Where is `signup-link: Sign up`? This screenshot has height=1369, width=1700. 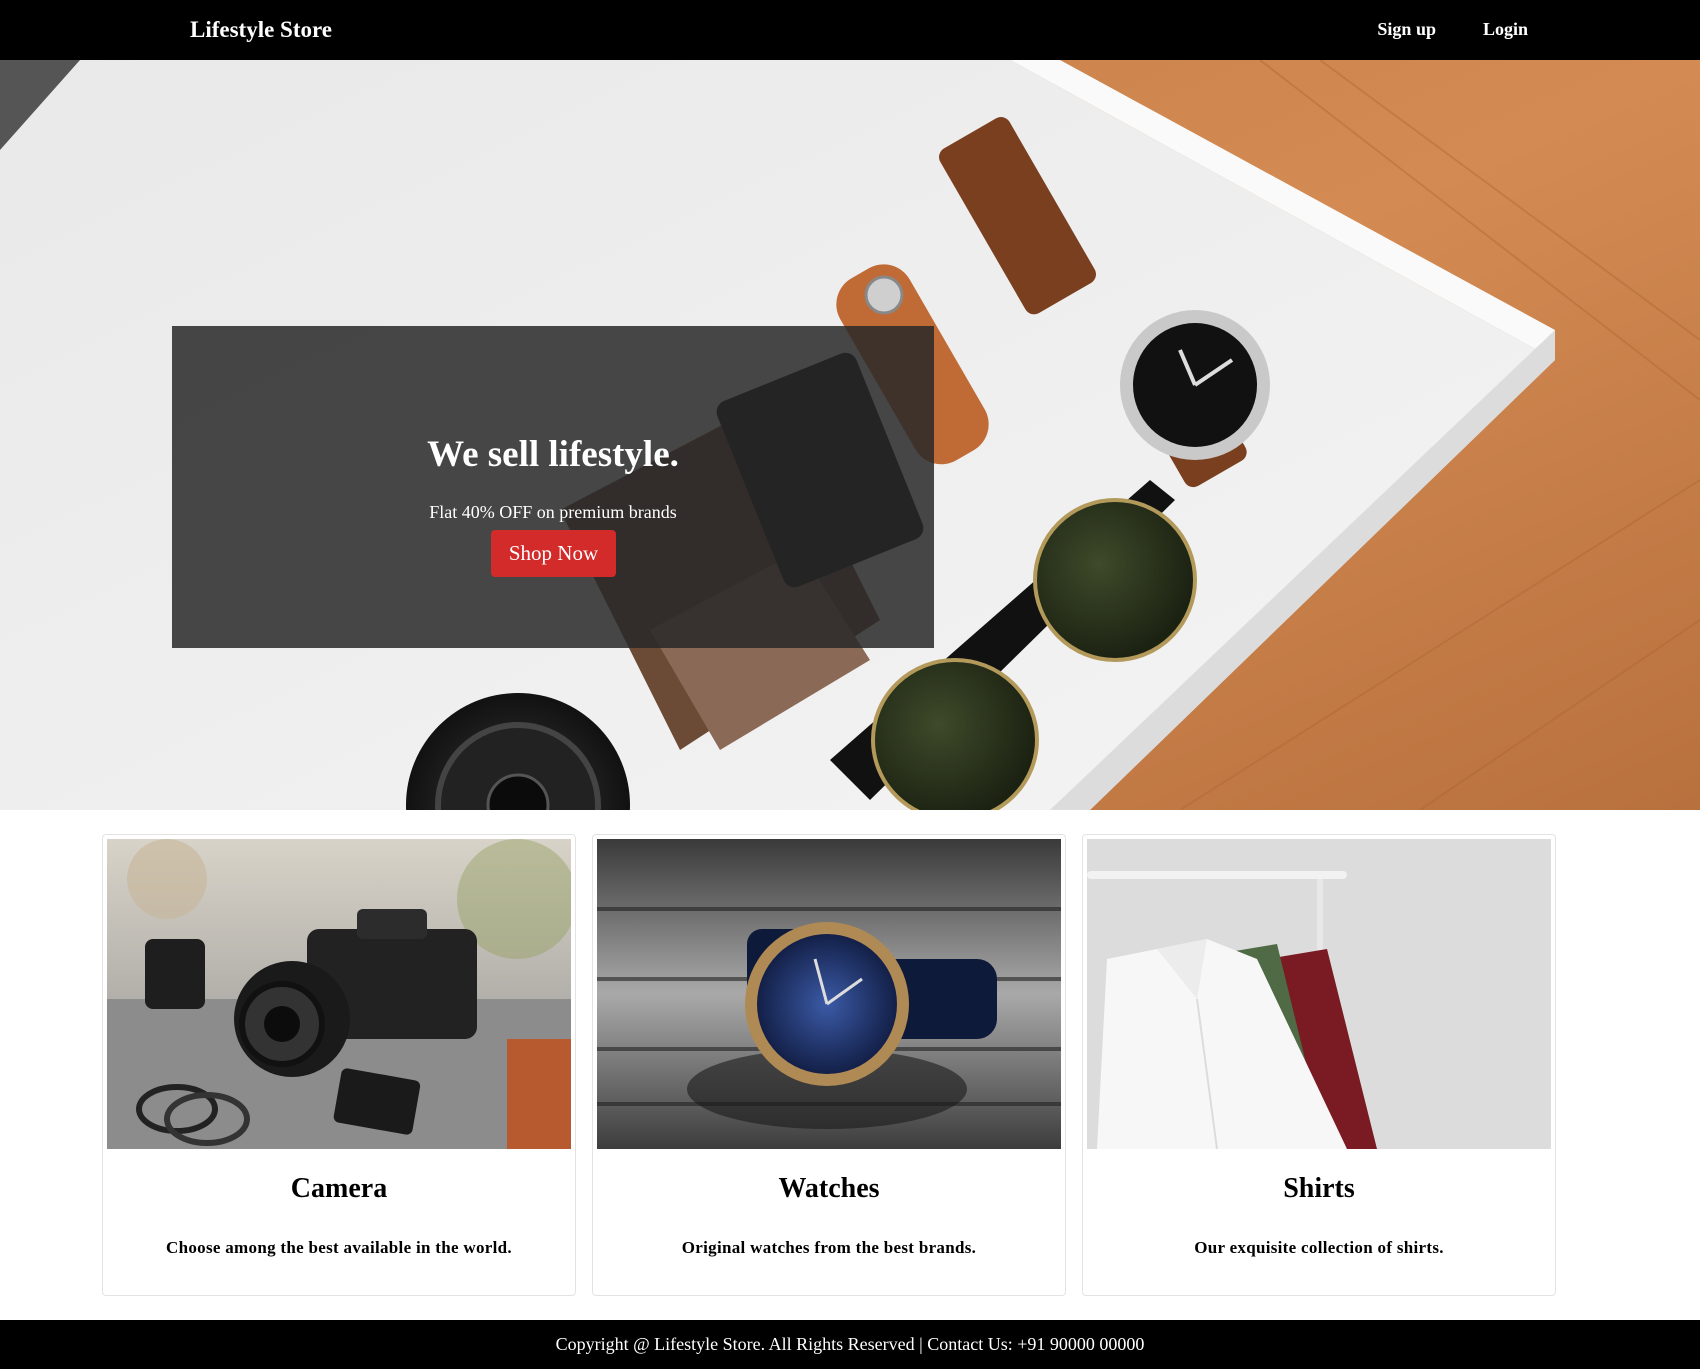
signup-link: Sign up is located at coordinates (1406, 29).